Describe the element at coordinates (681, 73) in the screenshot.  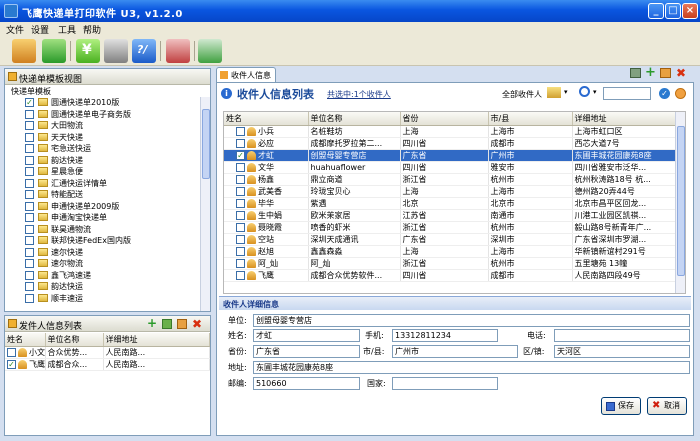
I see `delete-recipient-icon: ✖` at that location.